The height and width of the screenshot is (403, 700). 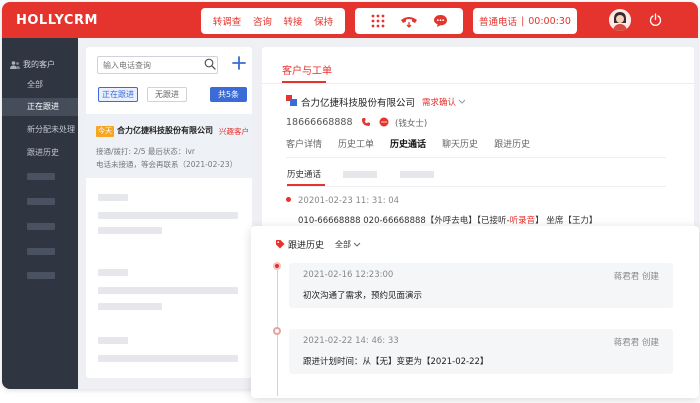 I want to click on phone-icon, so click(x=366, y=122).